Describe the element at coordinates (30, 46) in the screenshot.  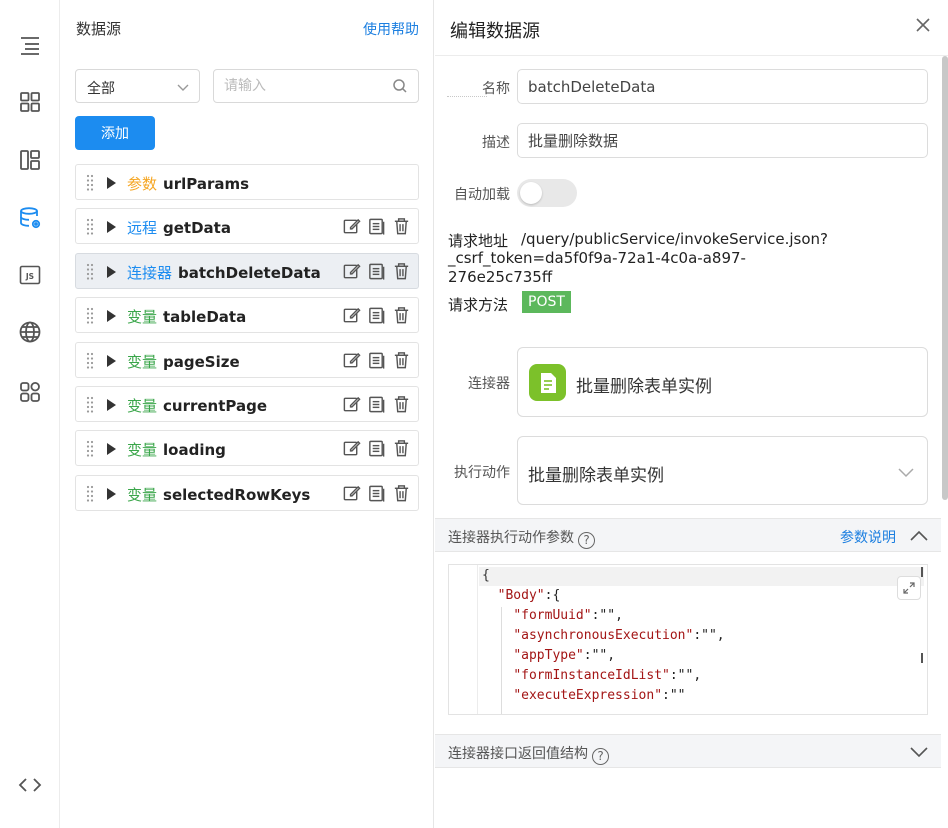
I see `outline-icon` at that location.